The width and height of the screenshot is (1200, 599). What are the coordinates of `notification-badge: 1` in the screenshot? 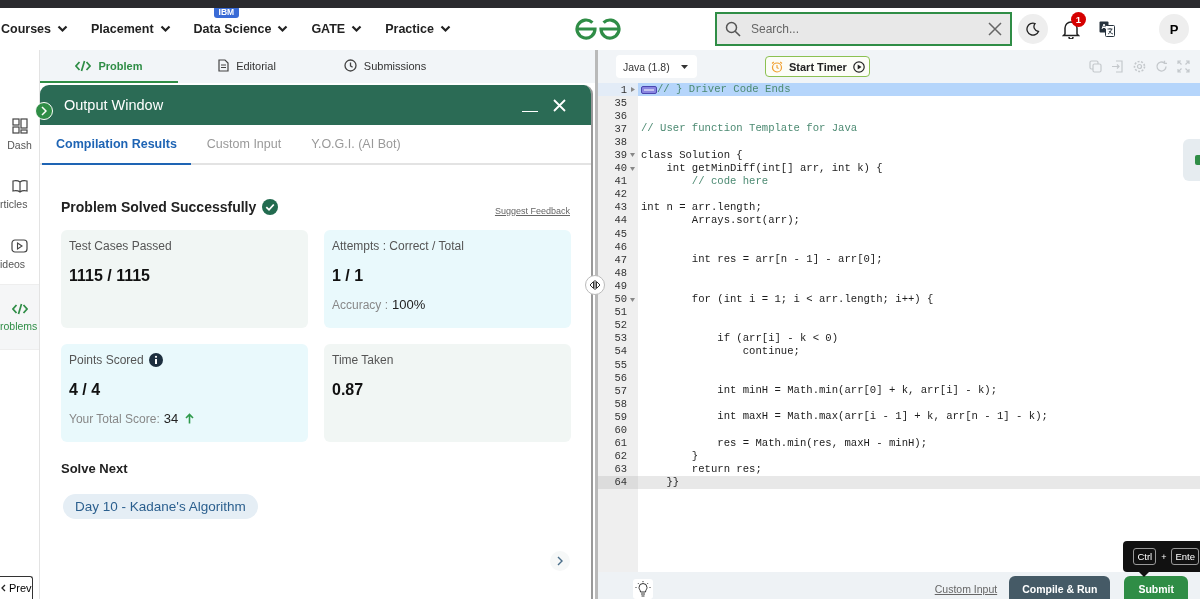 It's located at (1078, 19).